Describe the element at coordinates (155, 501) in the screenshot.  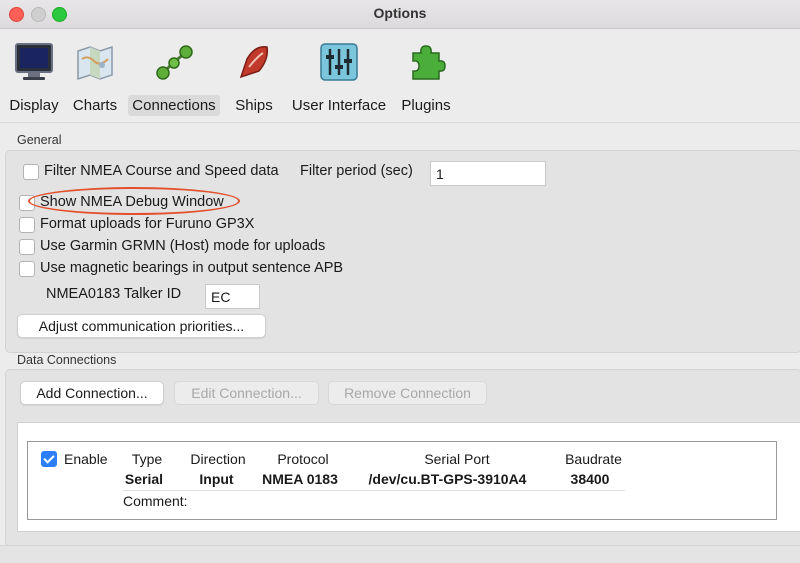
I see `comment-label: Comment:` at that location.